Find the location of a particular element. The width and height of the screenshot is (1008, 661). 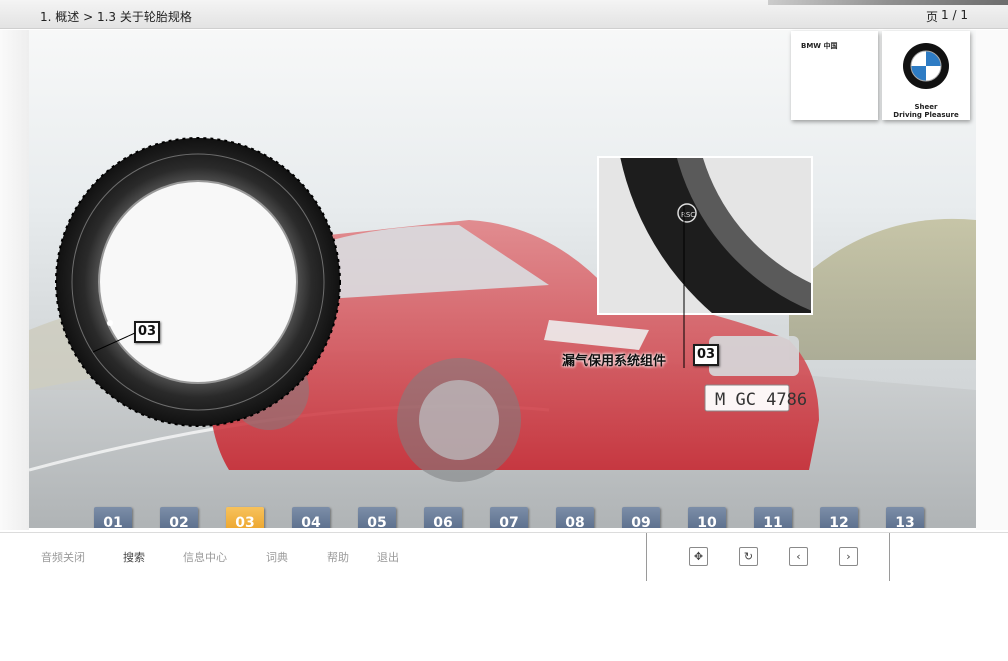

bmw-roundel-icon is located at coordinates (926, 66).